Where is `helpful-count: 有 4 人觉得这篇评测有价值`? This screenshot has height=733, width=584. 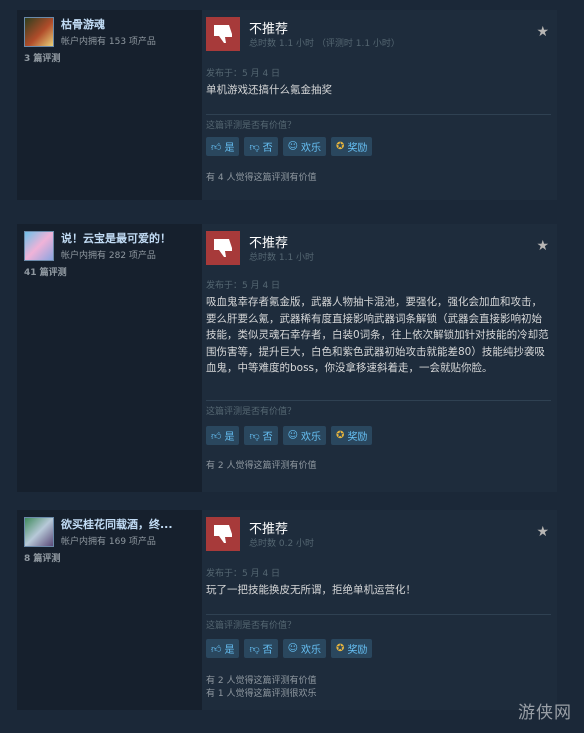
helpful-count: 有 4 人觉得这篇评测有价值 is located at coordinates (261, 178).